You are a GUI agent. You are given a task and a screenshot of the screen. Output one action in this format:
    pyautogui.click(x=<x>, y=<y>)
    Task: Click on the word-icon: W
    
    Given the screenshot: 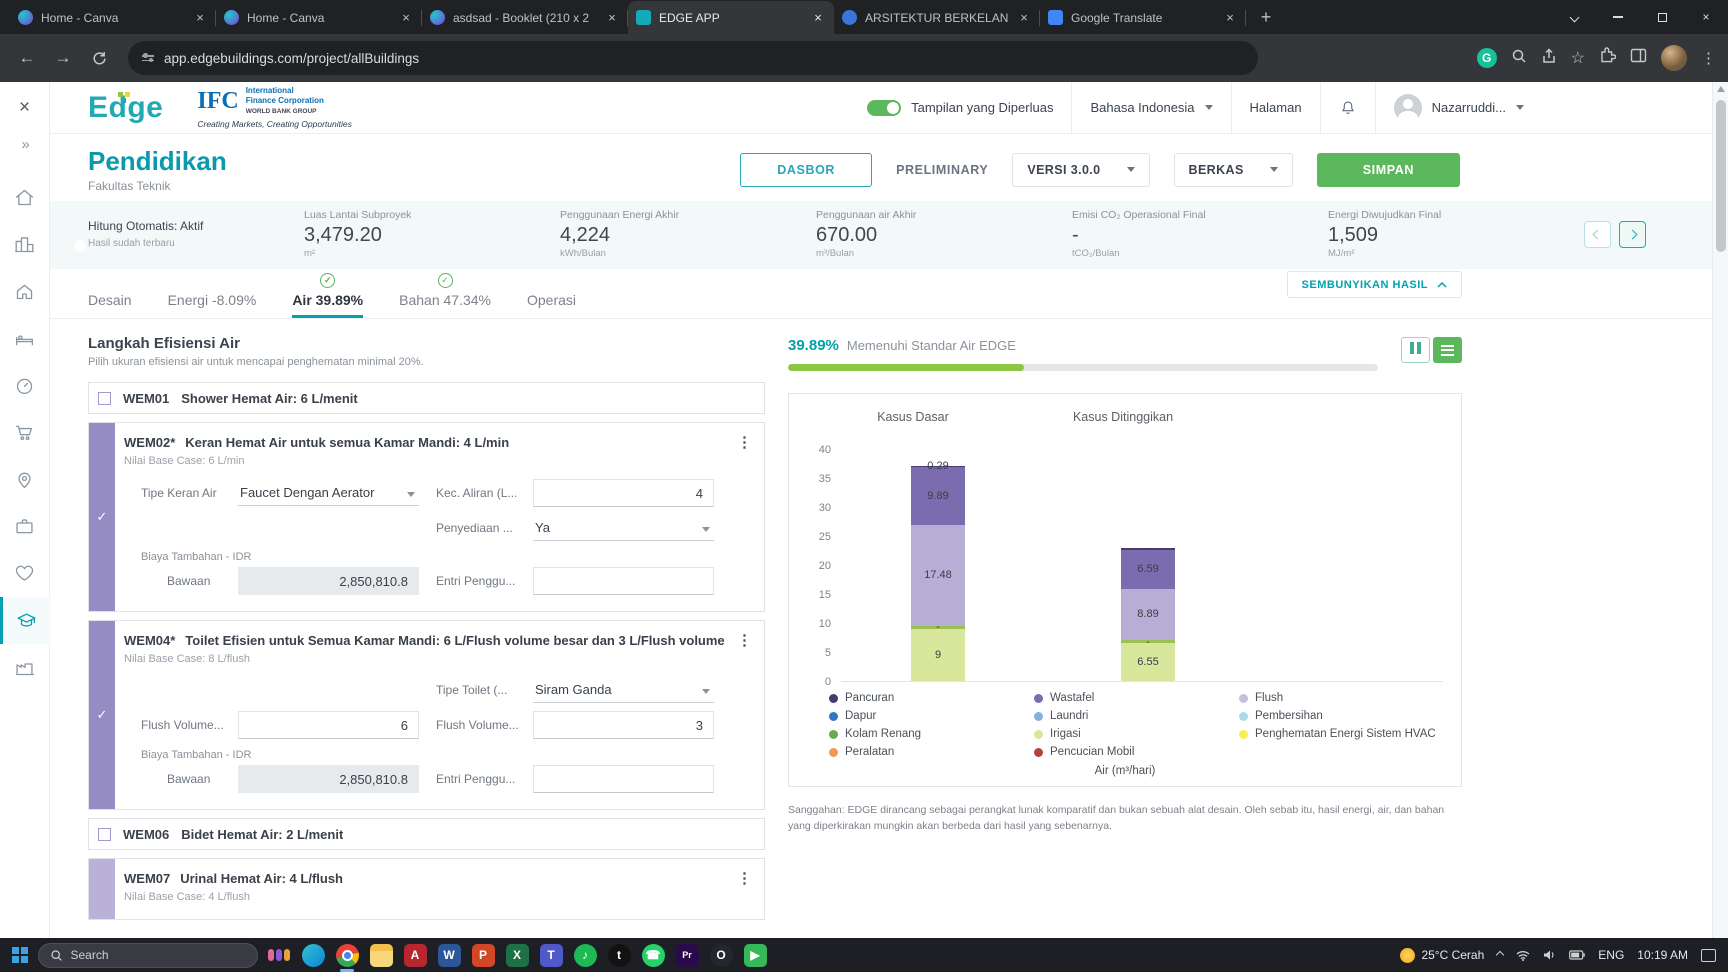 What is the action you would take?
    pyautogui.click(x=449, y=955)
    